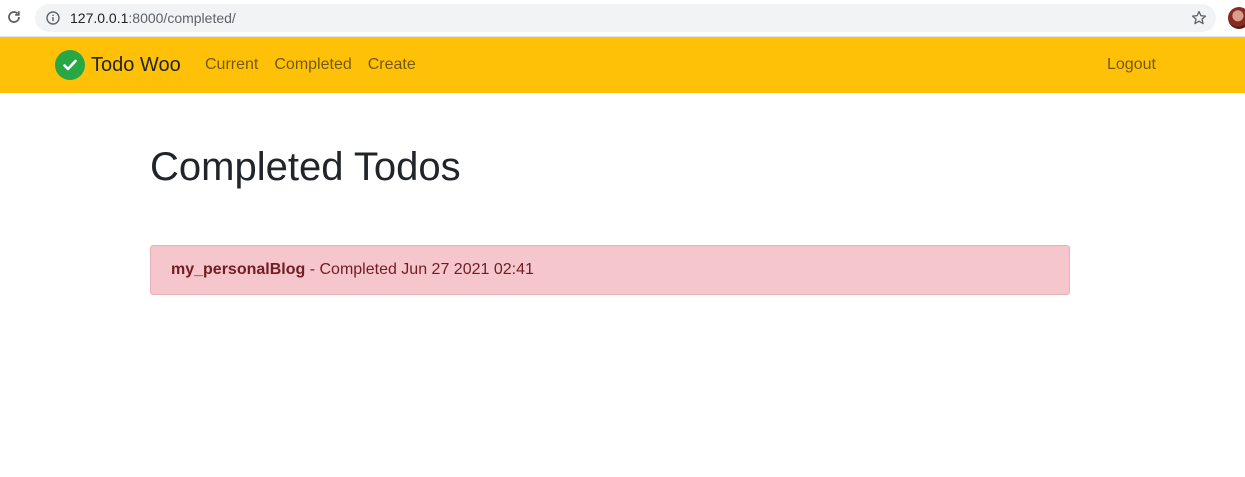 This screenshot has width=1245, height=477. What do you see at coordinates (305, 167) in the screenshot?
I see `page-title: Completed Todos` at bounding box center [305, 167].